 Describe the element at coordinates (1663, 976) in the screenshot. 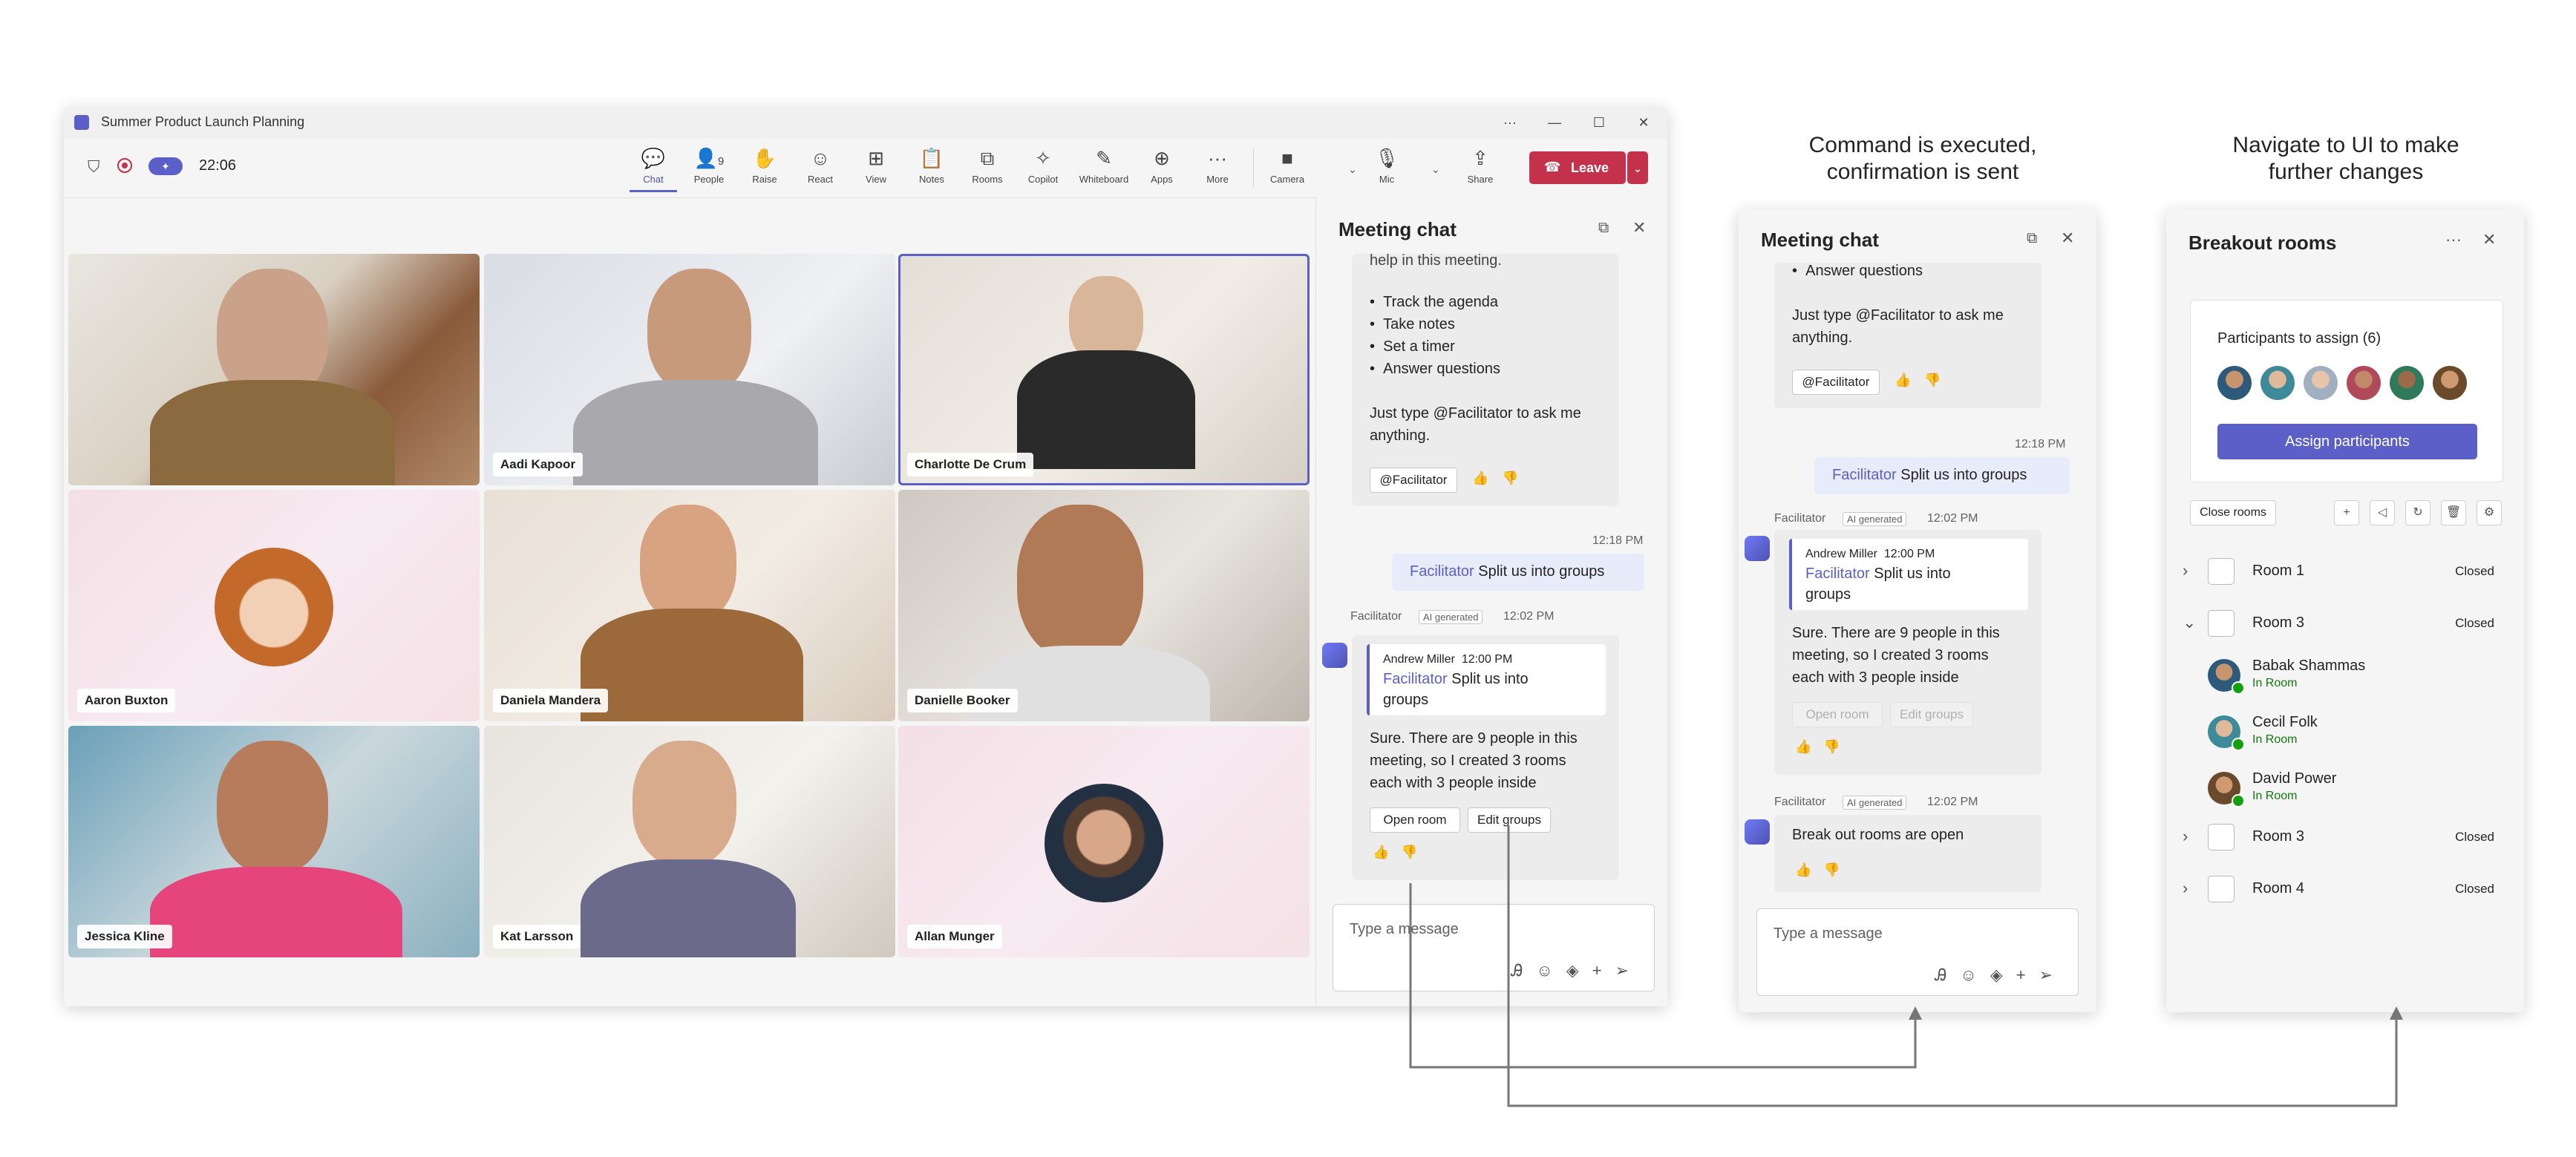

I see `arrow-to-chat-panel` at that location.